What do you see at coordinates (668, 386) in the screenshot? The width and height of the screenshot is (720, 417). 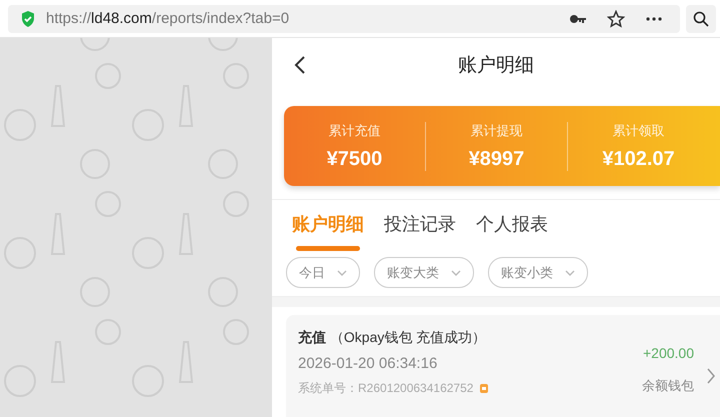 I see `wallet-label: 余额钱包` at bounding box center [668, 386].